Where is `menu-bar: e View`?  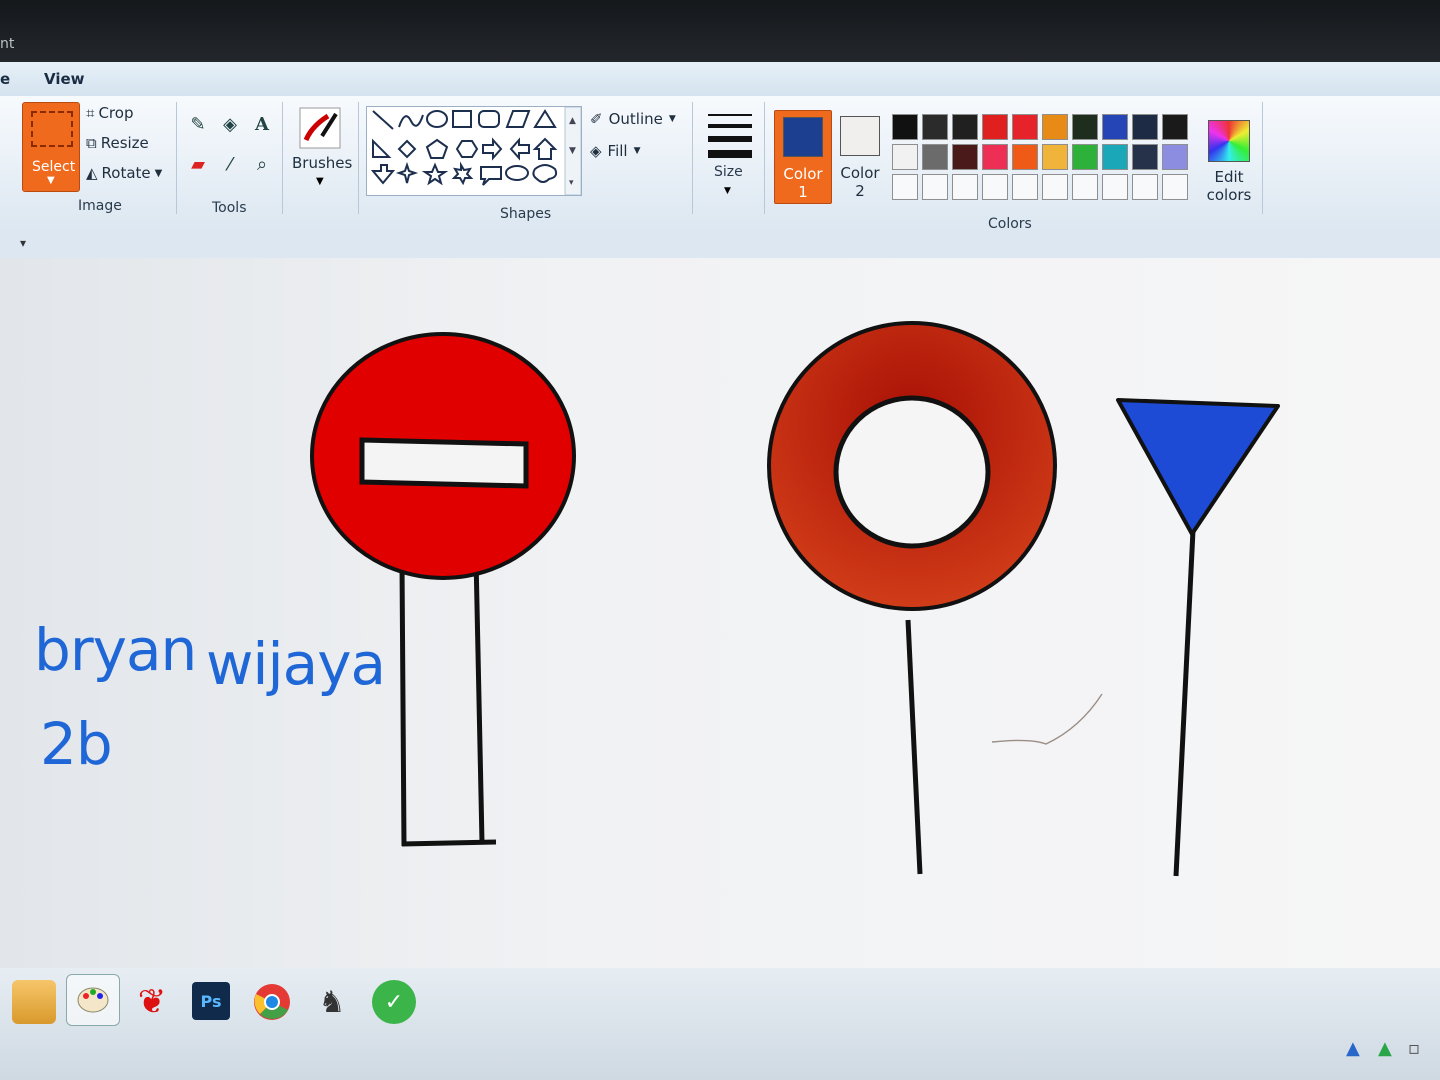
menu-bar: e View is located at coordinates (720, 79).